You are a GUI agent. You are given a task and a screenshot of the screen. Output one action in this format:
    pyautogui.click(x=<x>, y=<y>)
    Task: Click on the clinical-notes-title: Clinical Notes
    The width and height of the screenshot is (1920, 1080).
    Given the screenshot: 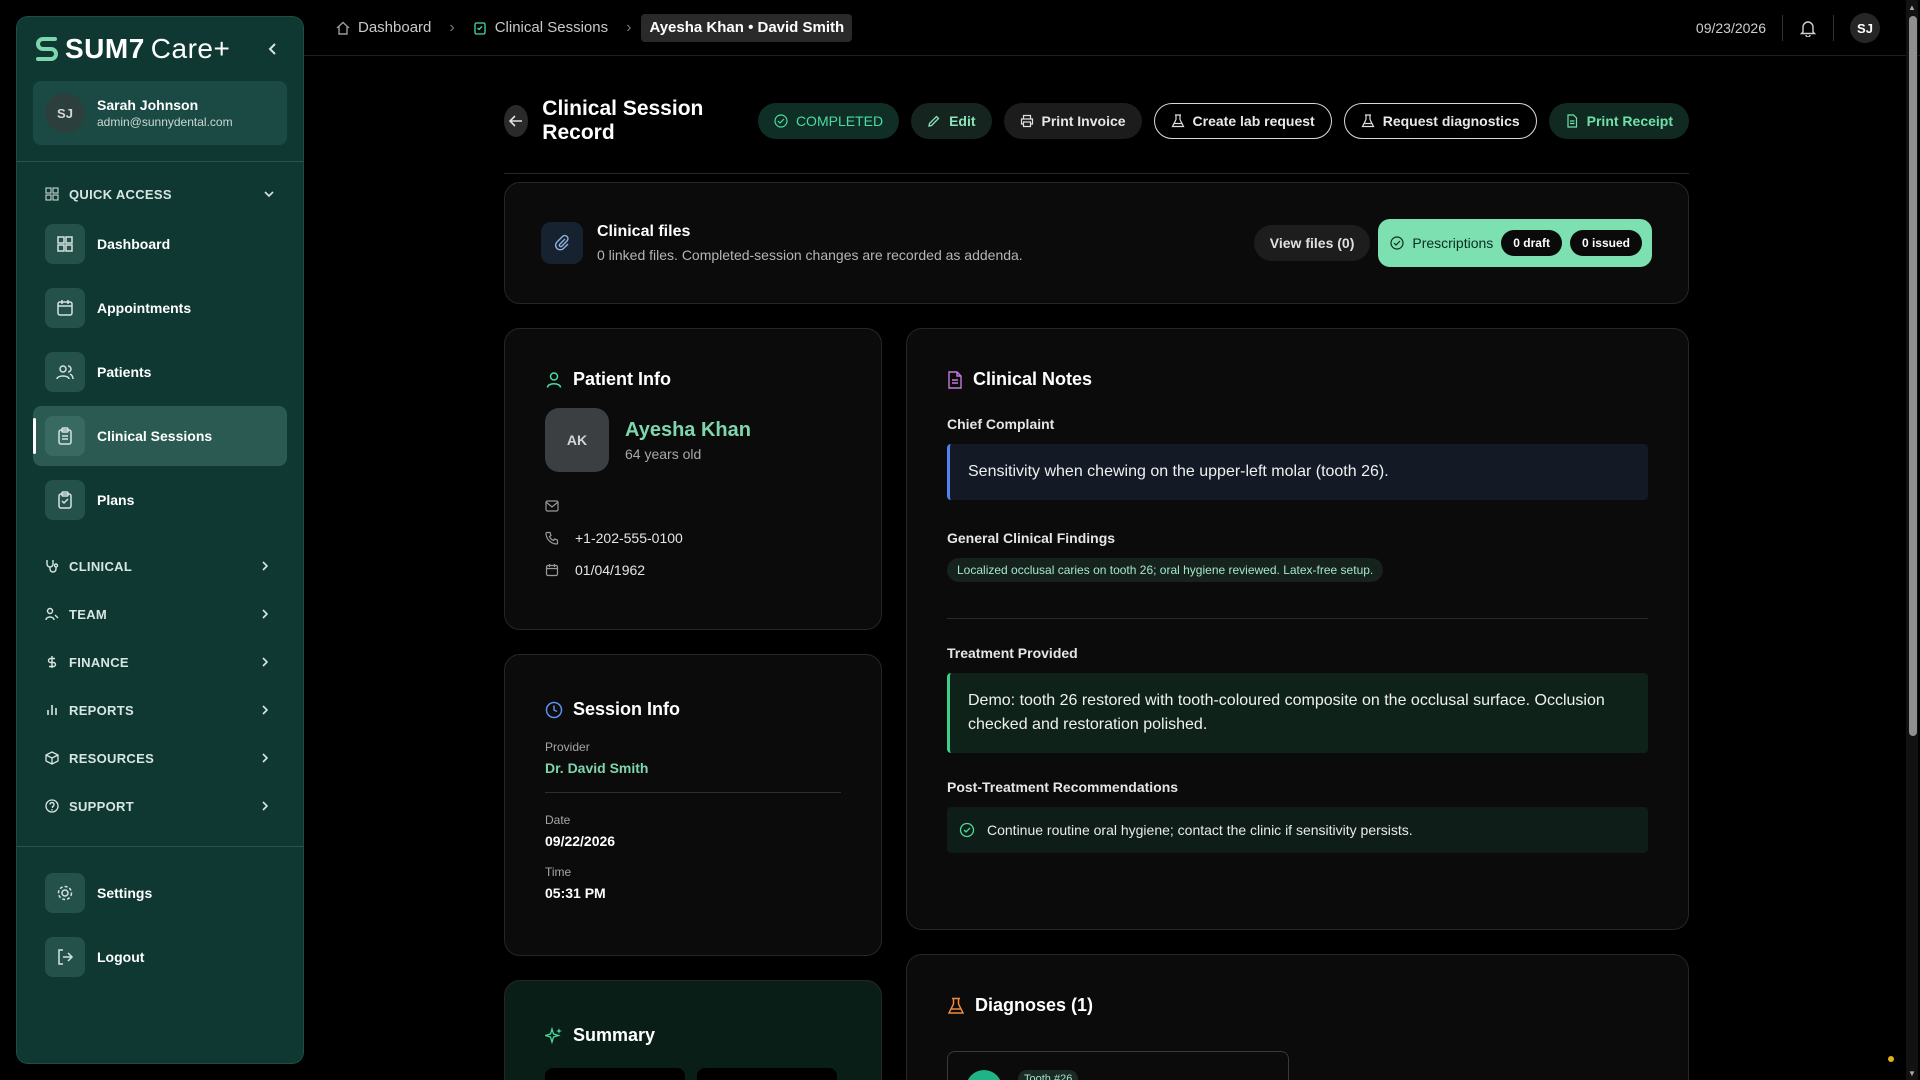 What is the action you would take?
    pyautogui.click(x=1033, y=379)
    